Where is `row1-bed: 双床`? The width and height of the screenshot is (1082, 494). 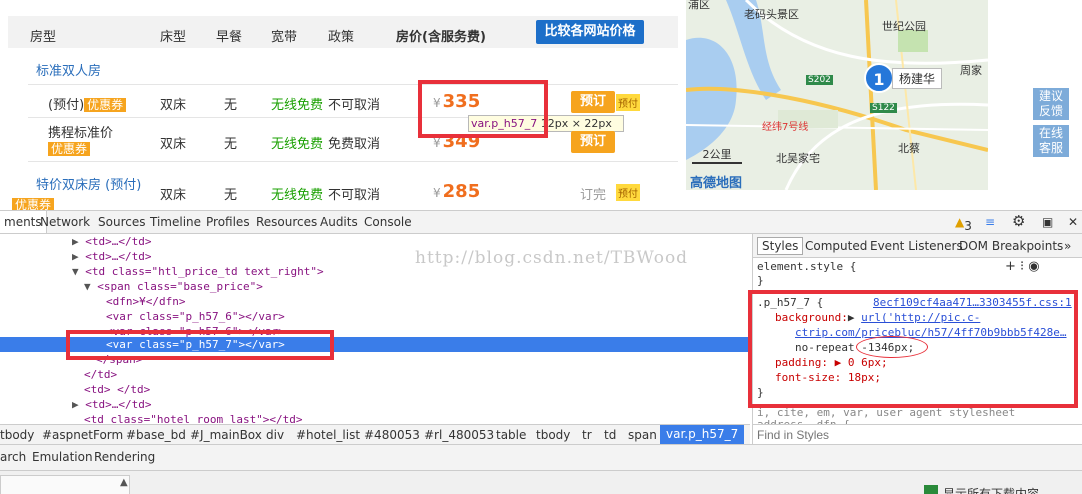 row1-bed: 双床 is located at coordinates (173, 105).